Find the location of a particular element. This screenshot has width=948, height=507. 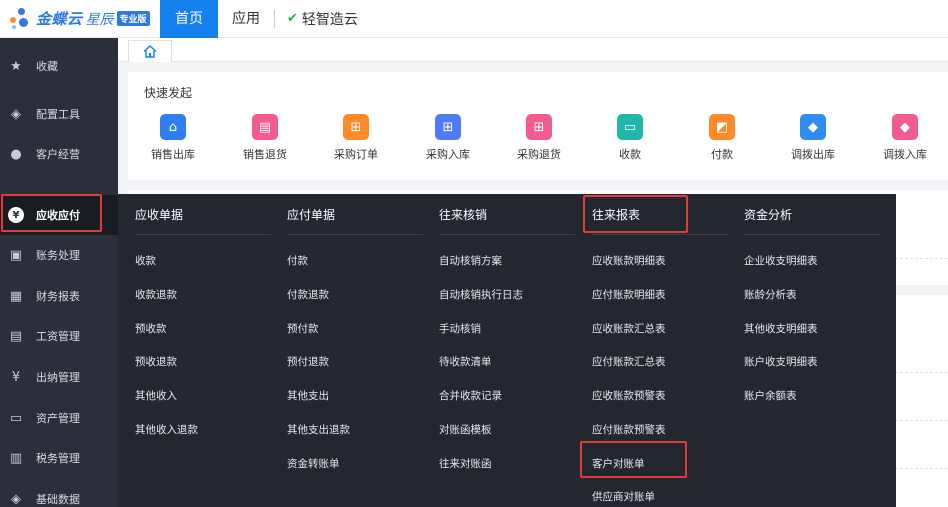

menu-column-head: 应收单据 is located at coordinates (159, 215).